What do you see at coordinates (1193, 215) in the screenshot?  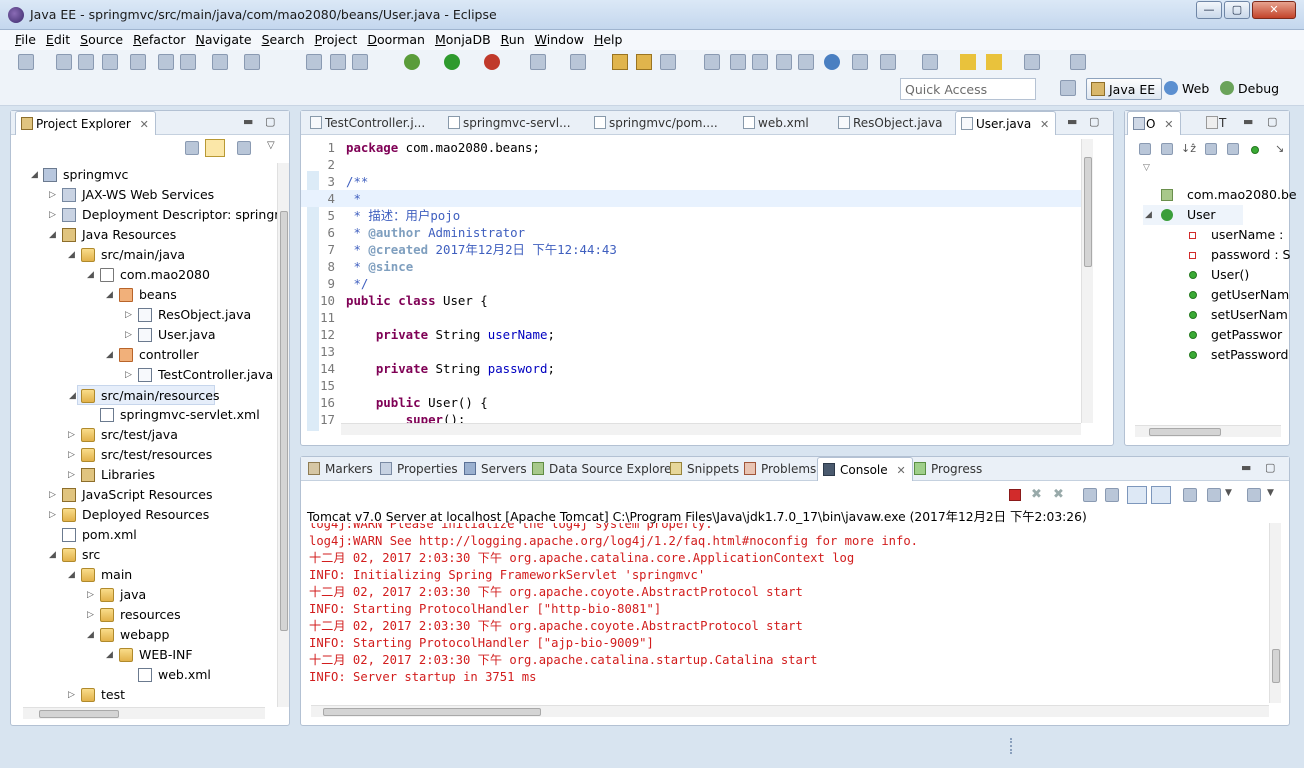 I see `outline-item-class: ◢ User` at bounding box center [1193, 215].